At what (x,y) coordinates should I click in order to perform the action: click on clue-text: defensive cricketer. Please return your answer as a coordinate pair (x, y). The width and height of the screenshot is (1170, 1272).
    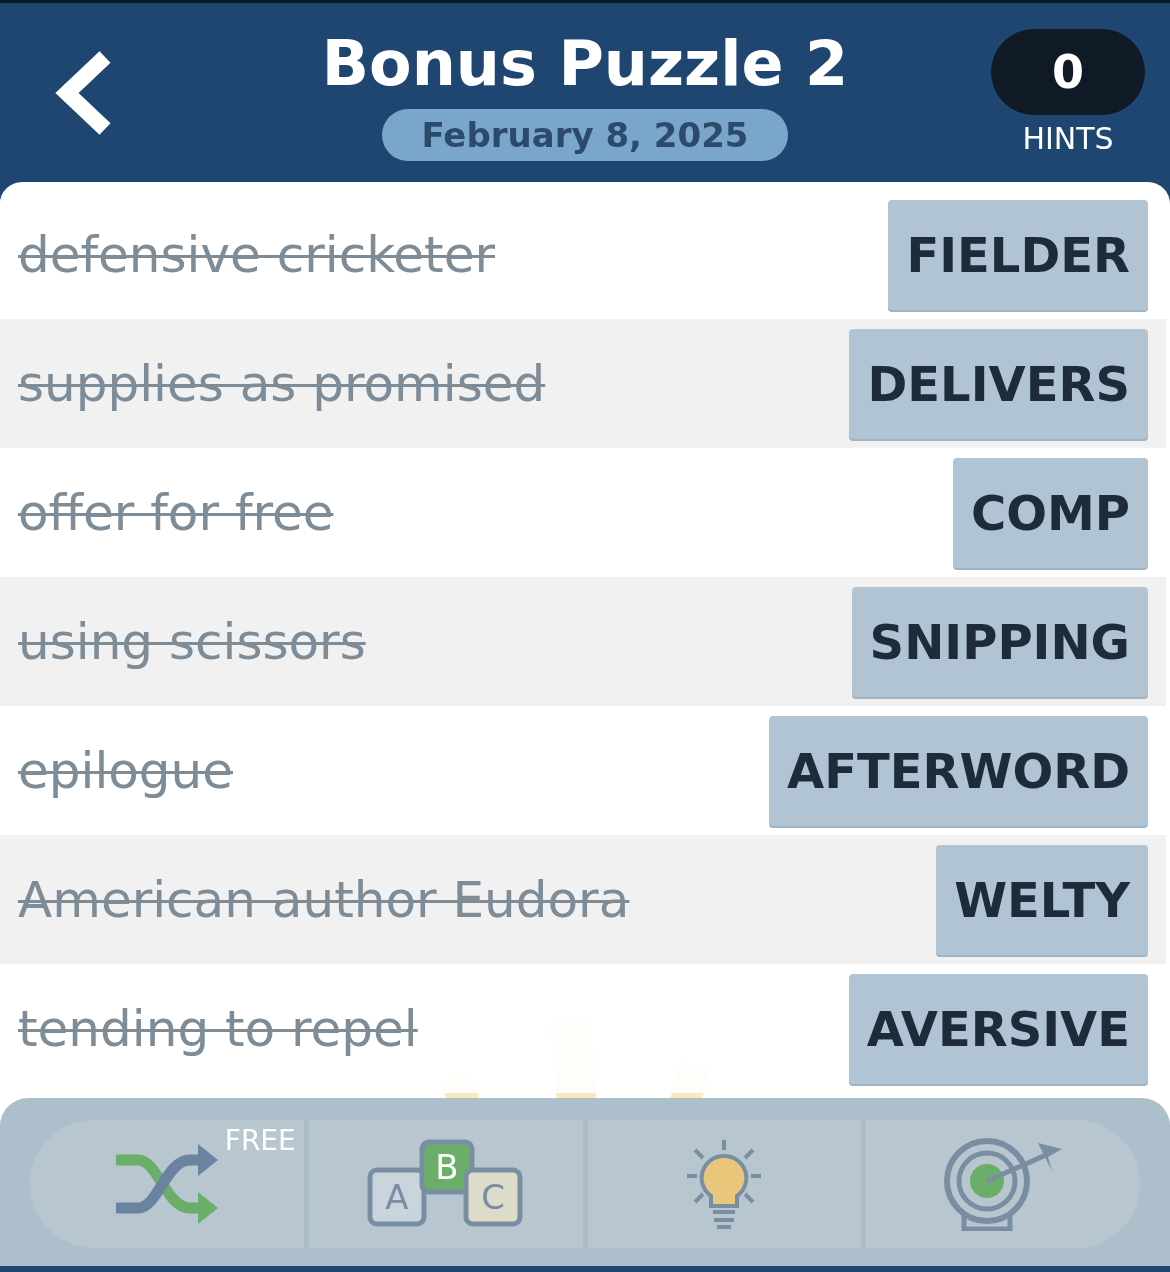
    Looking at the image, I should click on (257, 254).